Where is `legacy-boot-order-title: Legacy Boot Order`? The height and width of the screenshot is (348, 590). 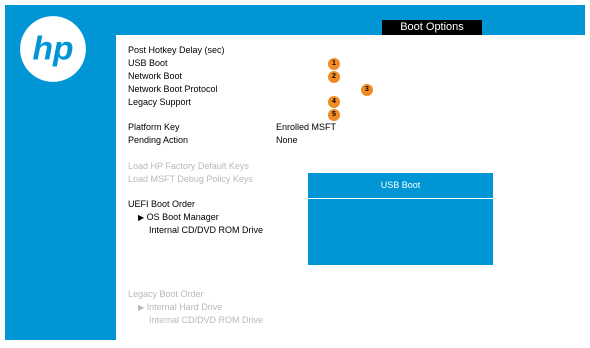 legacy-boot-order-title: Legacy Boot Order is located at coordinates (166, 294).